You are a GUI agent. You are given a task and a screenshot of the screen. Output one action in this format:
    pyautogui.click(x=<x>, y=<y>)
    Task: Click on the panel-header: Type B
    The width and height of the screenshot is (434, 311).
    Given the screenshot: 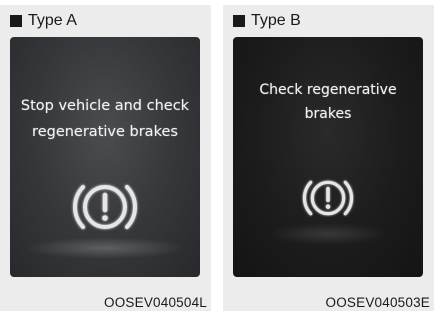 What is the action you would take?
    pyautogui.click(x=267, y=21)
    